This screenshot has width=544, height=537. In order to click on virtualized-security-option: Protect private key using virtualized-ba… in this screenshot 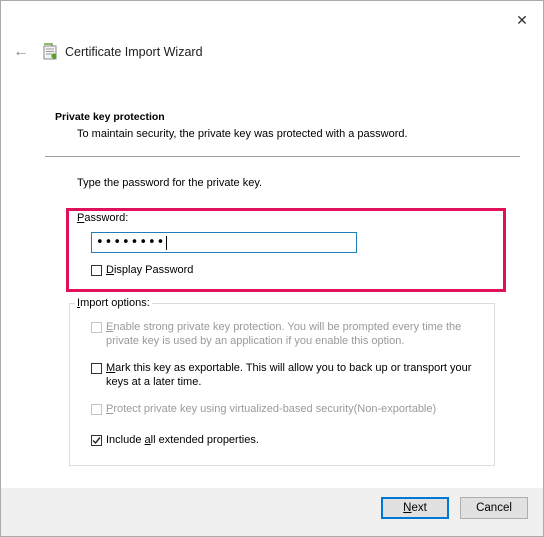, I will do `click(286, 410)`.